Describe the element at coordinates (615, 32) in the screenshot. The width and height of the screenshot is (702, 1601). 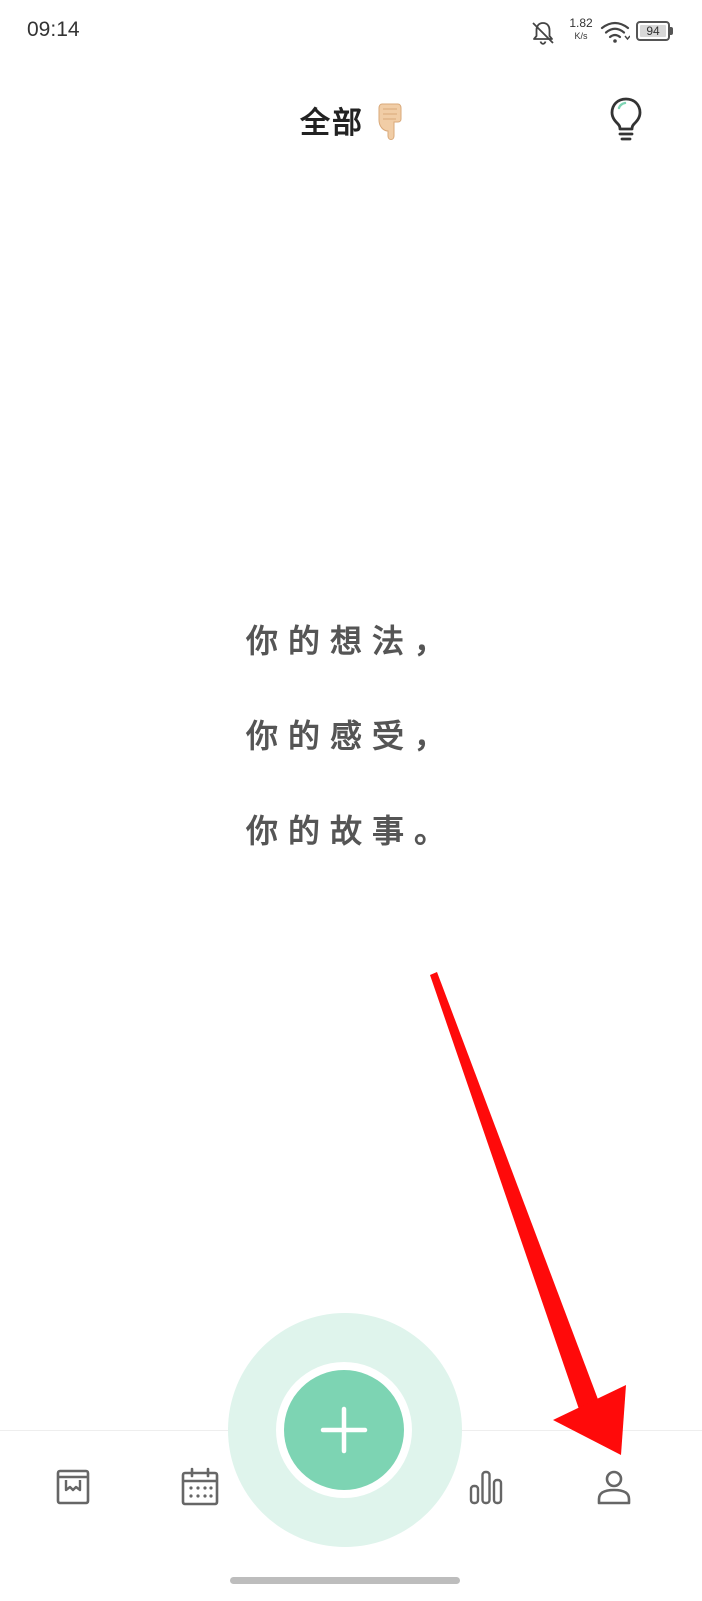
I see `wifi-icon` at that location.